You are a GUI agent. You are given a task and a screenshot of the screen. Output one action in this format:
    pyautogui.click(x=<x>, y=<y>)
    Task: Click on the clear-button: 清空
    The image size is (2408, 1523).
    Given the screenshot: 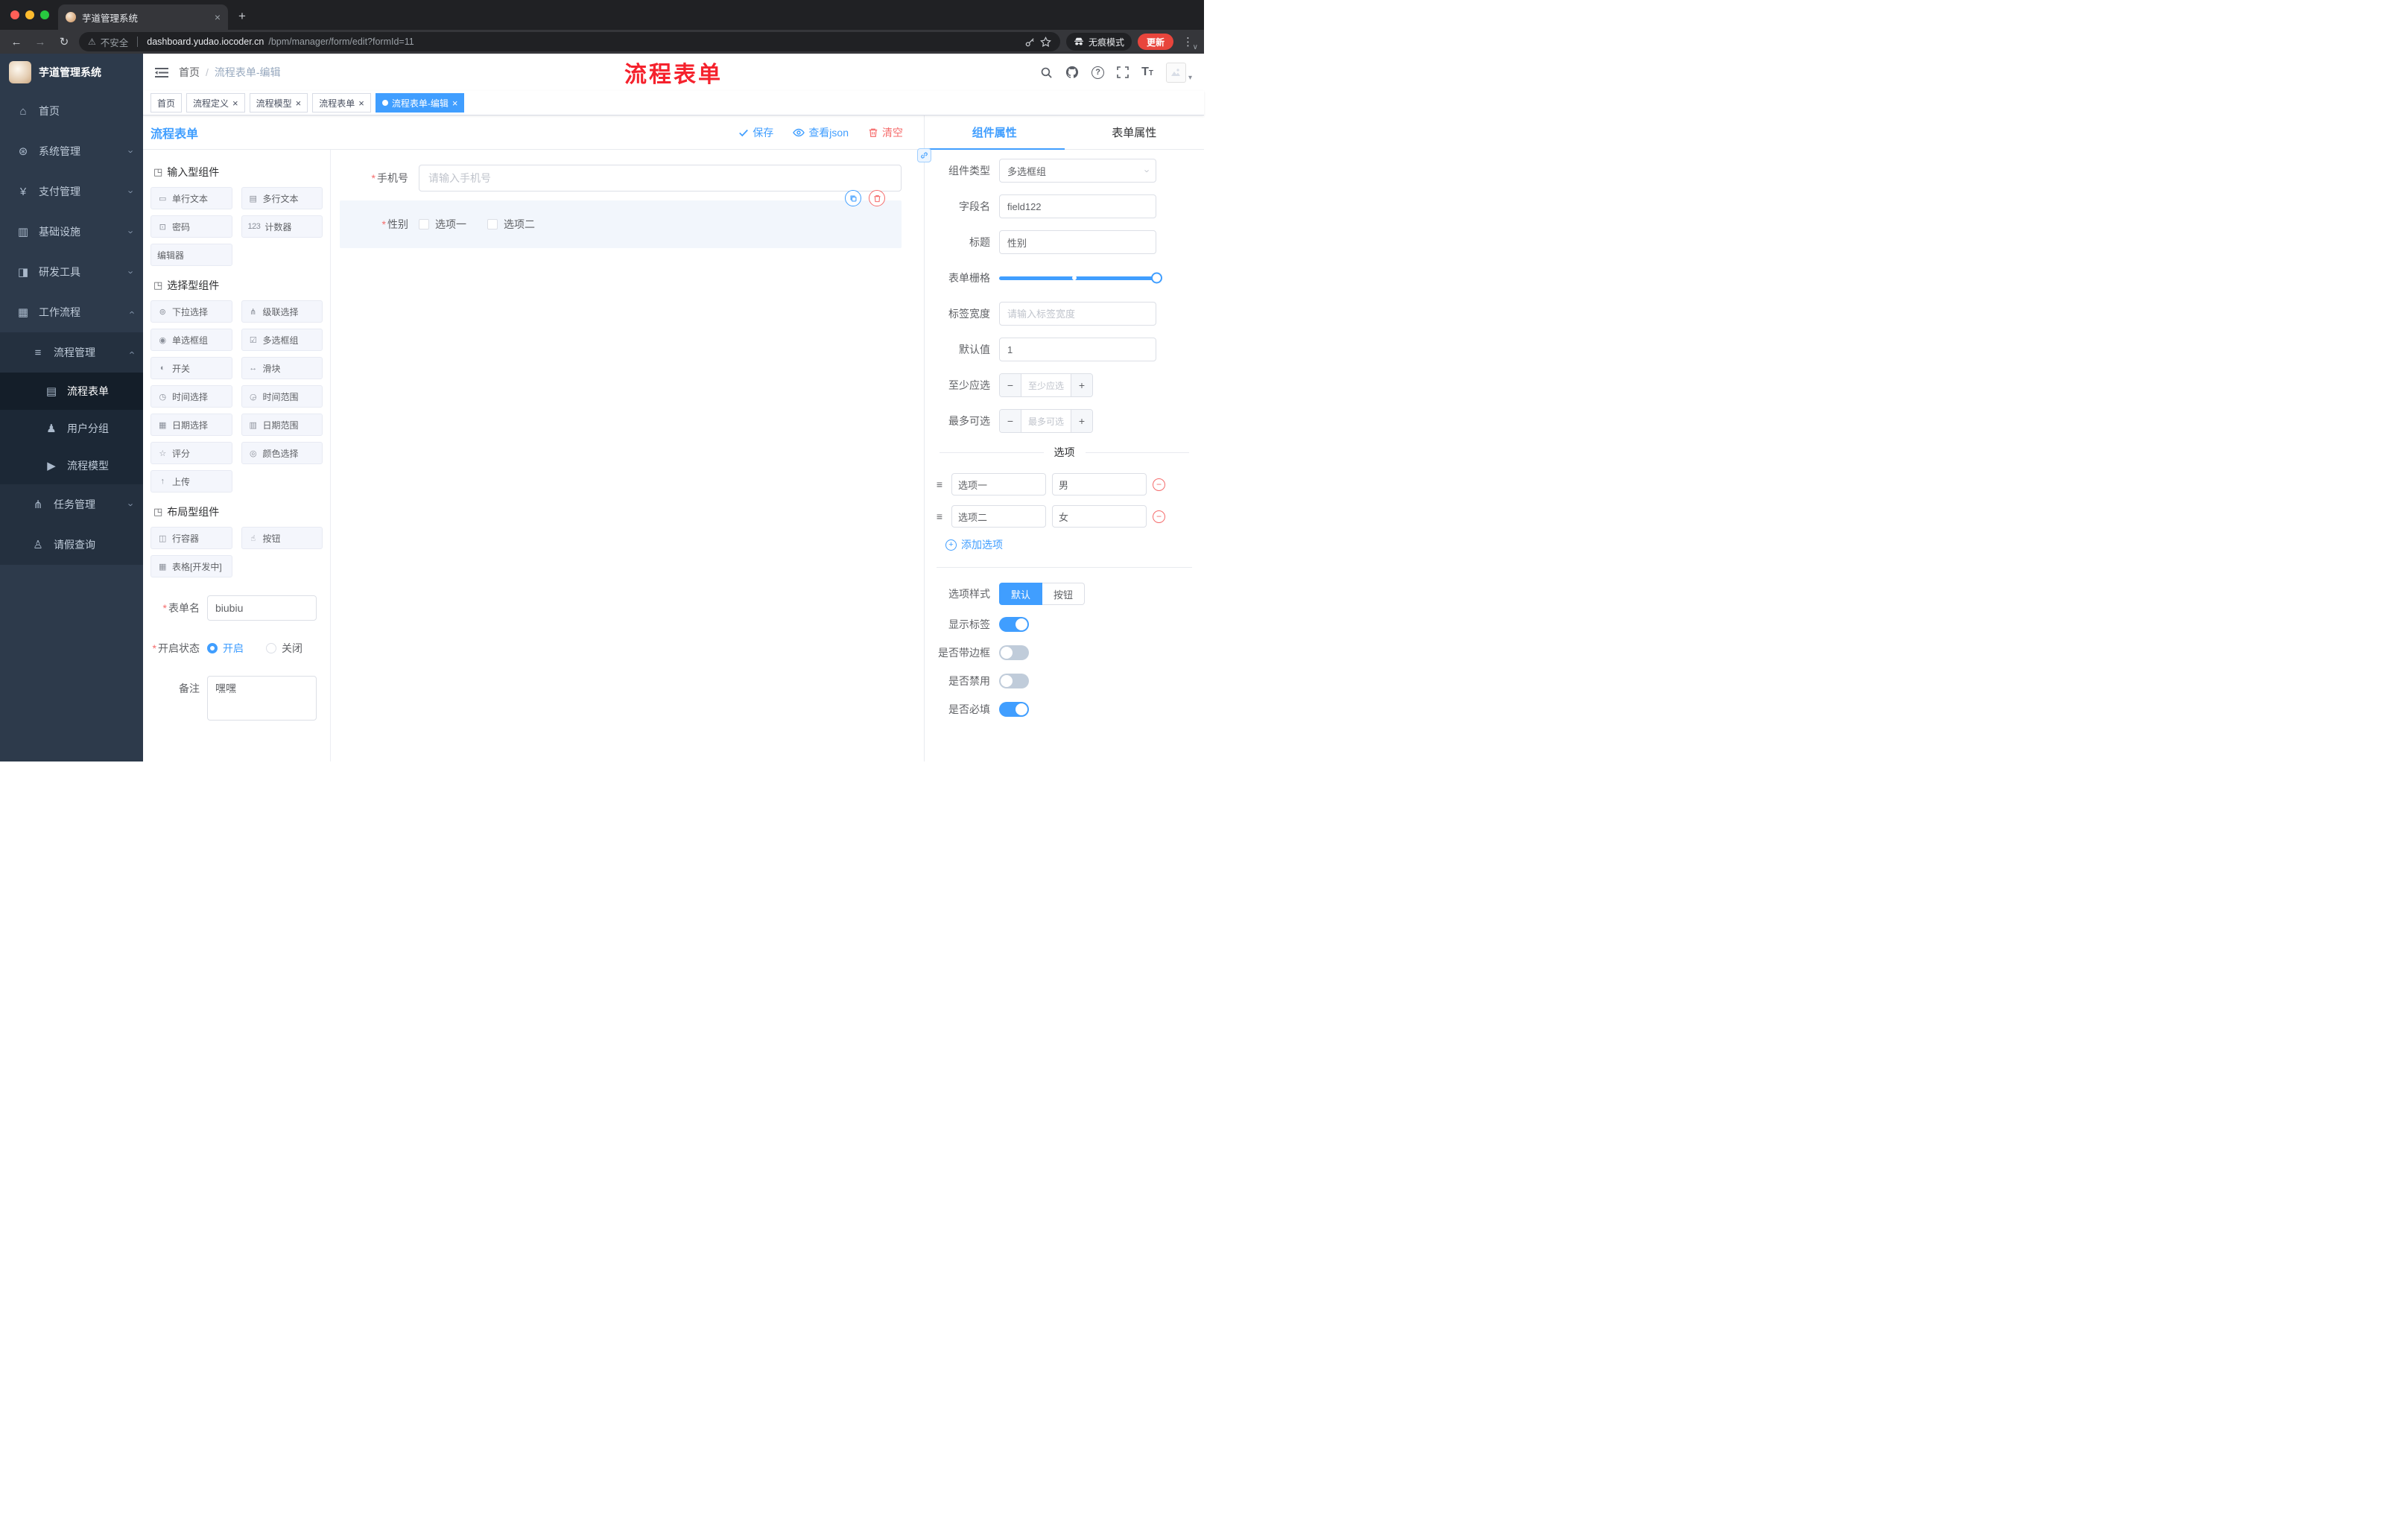 What is the action you would take?
    pyautogui.click(x=885, y=133)
    